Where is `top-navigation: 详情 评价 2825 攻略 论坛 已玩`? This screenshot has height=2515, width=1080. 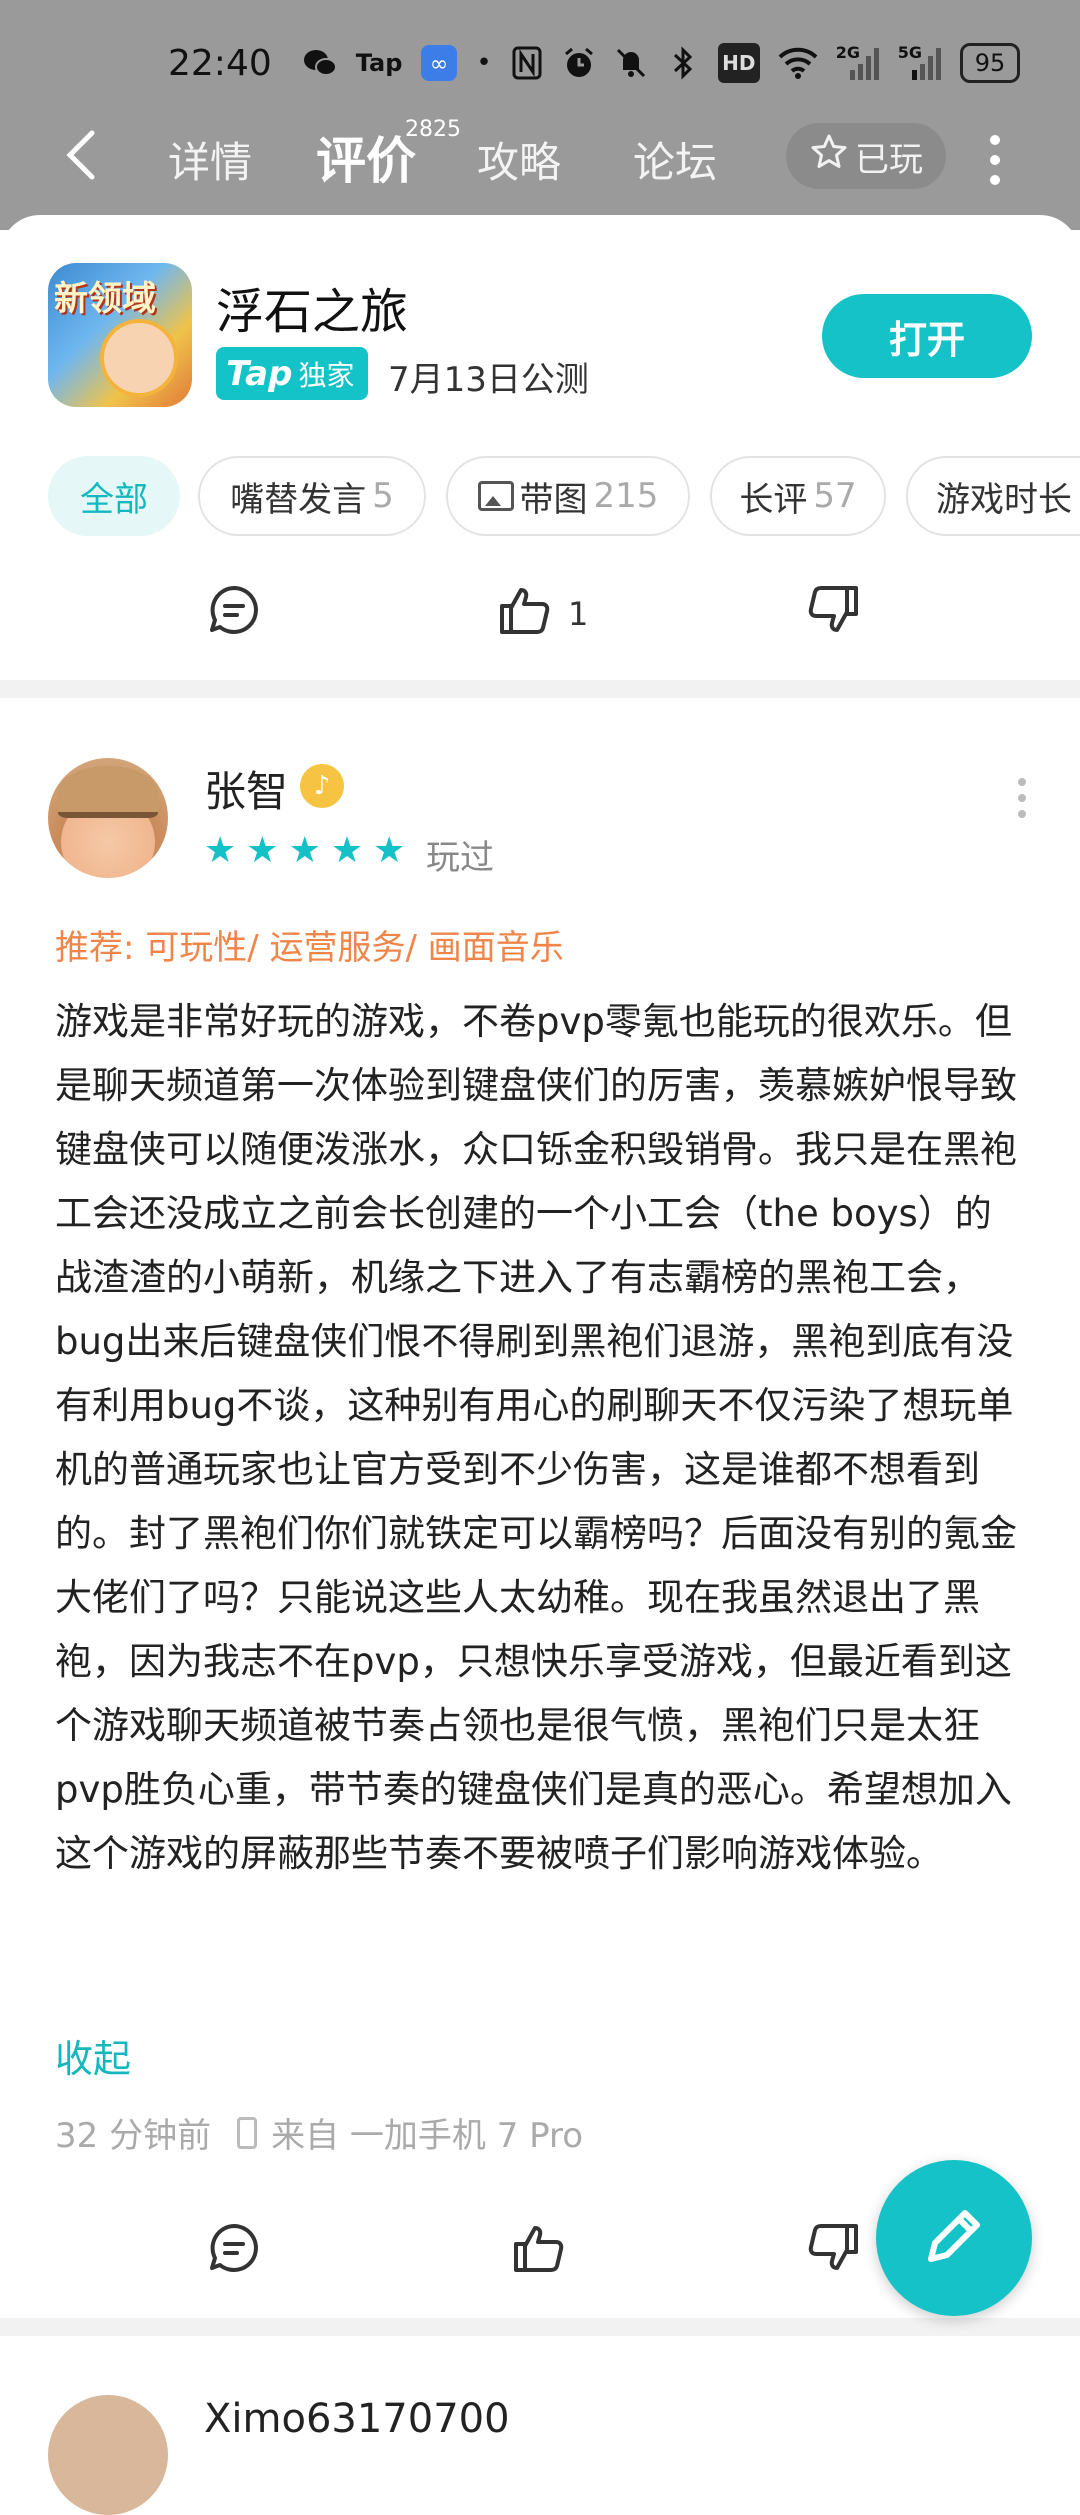
top-navigation: 详情 评价 2825 攻略 论坛 已玩 is located at coordinates (540, 155).